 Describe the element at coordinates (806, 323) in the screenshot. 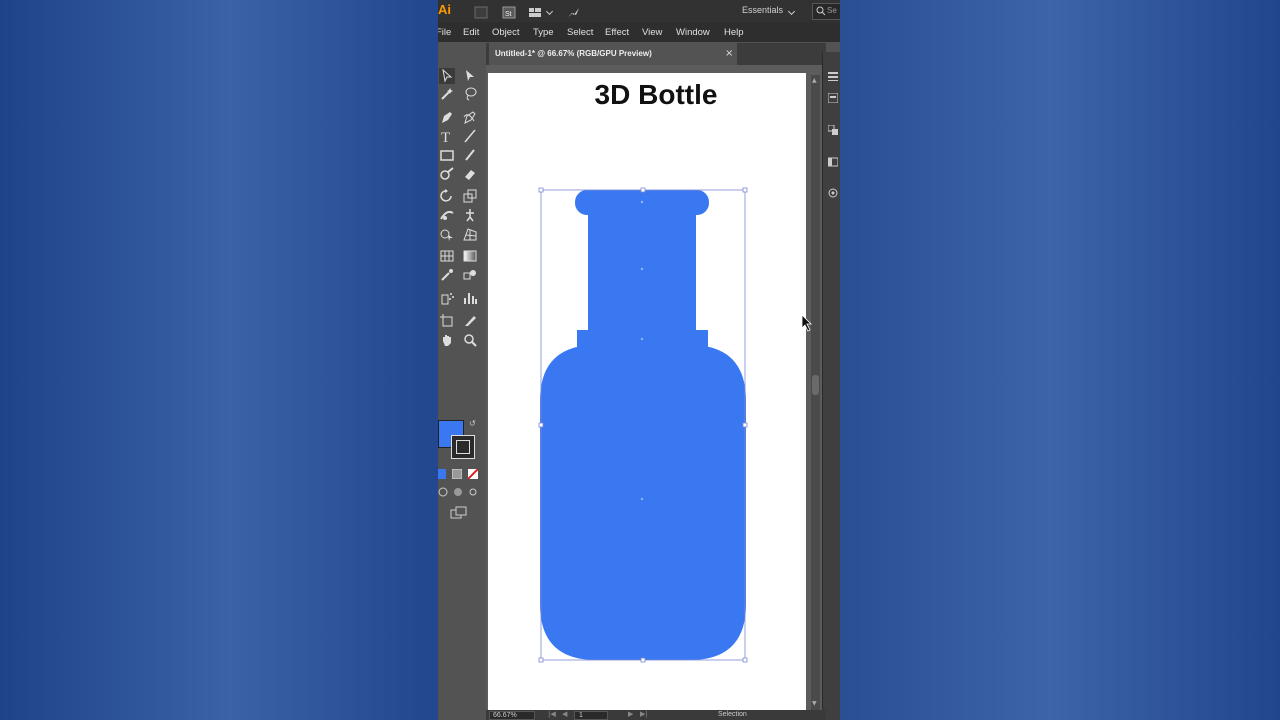

I see `mouse-cursor-icon` at that location.